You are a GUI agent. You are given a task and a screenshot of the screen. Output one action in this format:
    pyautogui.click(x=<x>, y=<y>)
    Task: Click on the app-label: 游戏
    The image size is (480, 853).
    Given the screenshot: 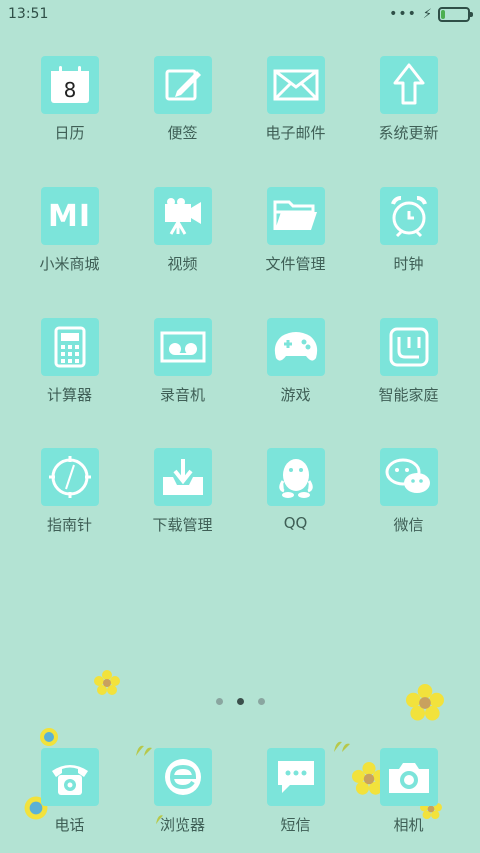 What is the action you would take?
    pyautogui.click(x=295, y=395)
    